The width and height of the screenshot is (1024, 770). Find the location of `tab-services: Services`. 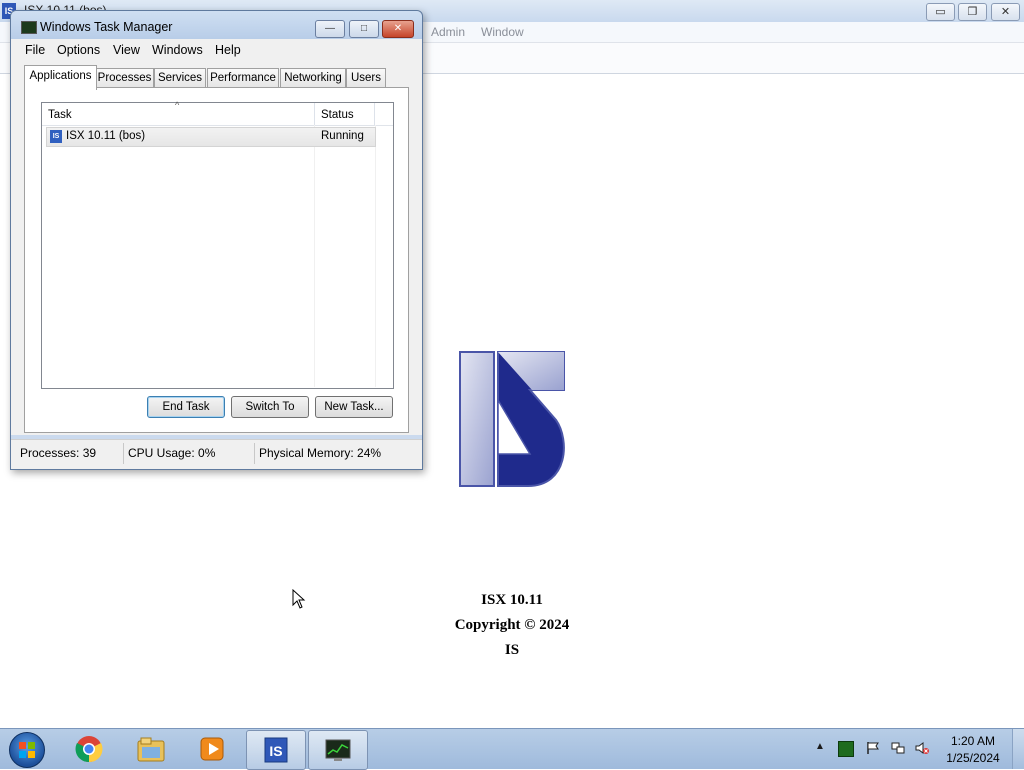

tab-services: Services is located at coordinates (180, 78).